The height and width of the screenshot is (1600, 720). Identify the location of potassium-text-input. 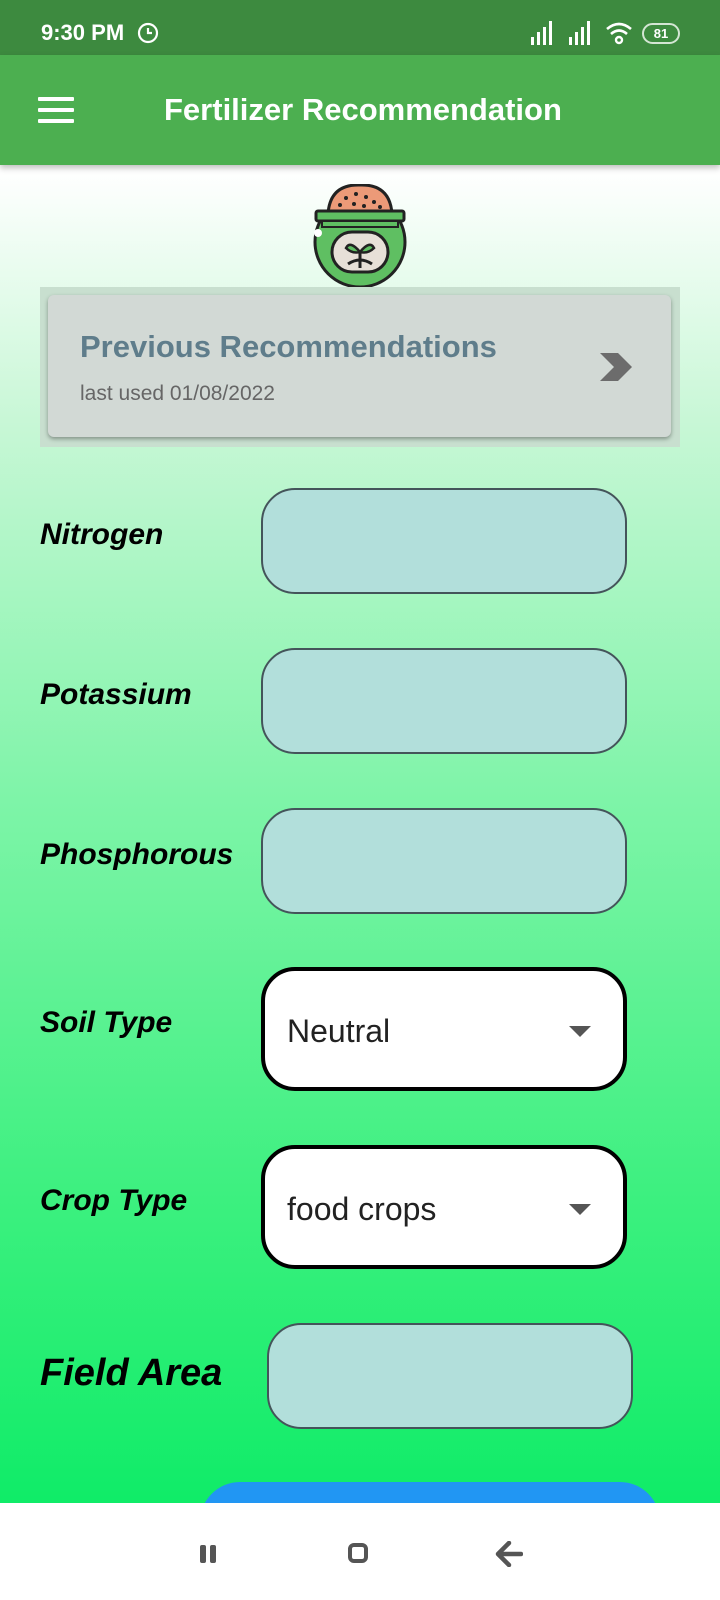
(444, 701).